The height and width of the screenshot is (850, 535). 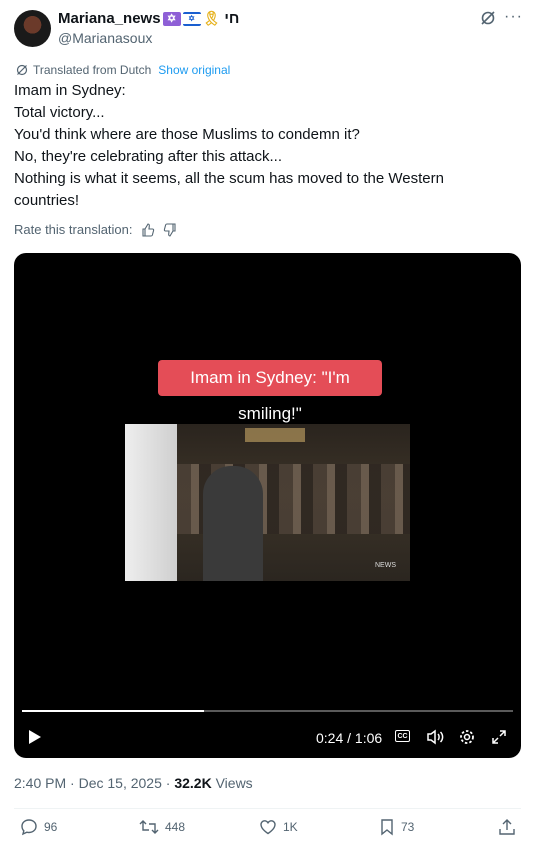 I want to click on news-watermark: NEWS, so click(x=385, y=565).